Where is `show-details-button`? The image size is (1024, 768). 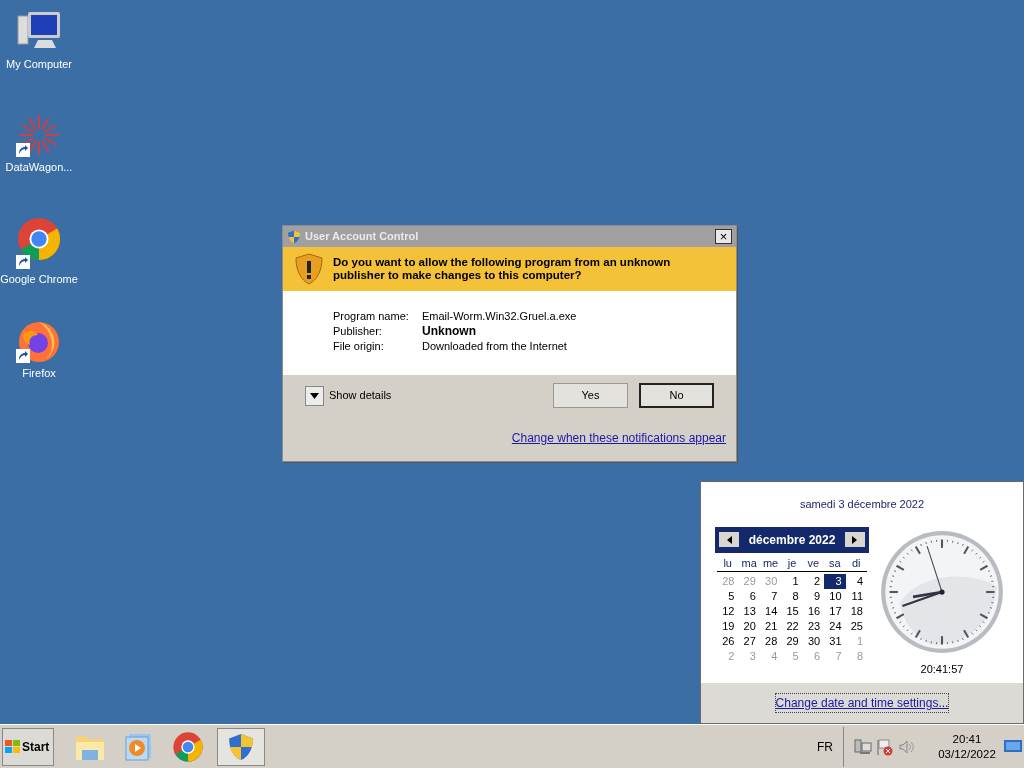
show-details-button is located at coordinates (314, 395).